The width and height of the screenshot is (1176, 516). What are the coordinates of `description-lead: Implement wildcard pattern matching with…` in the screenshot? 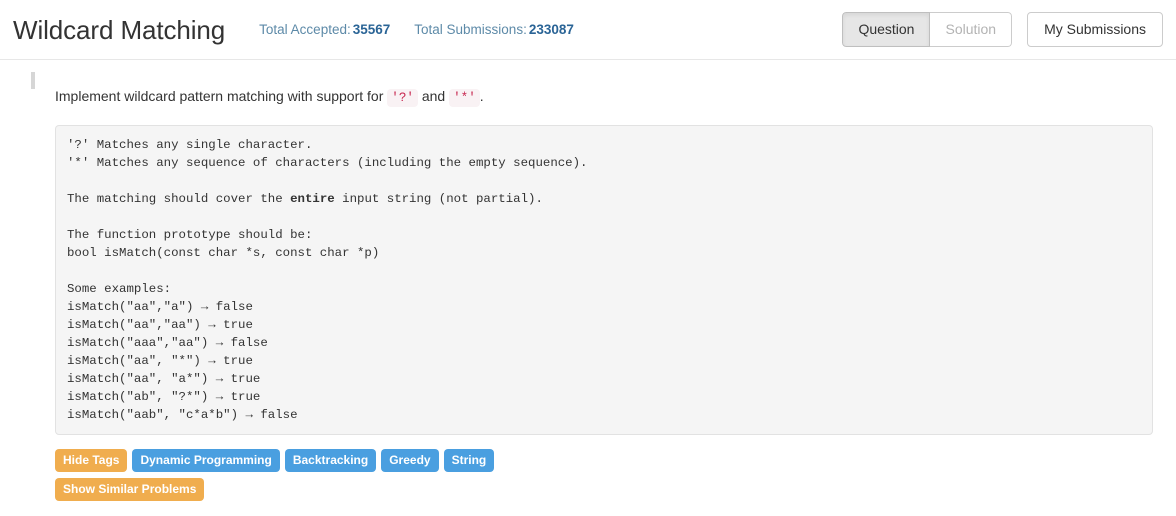 It's located at (221, 96).